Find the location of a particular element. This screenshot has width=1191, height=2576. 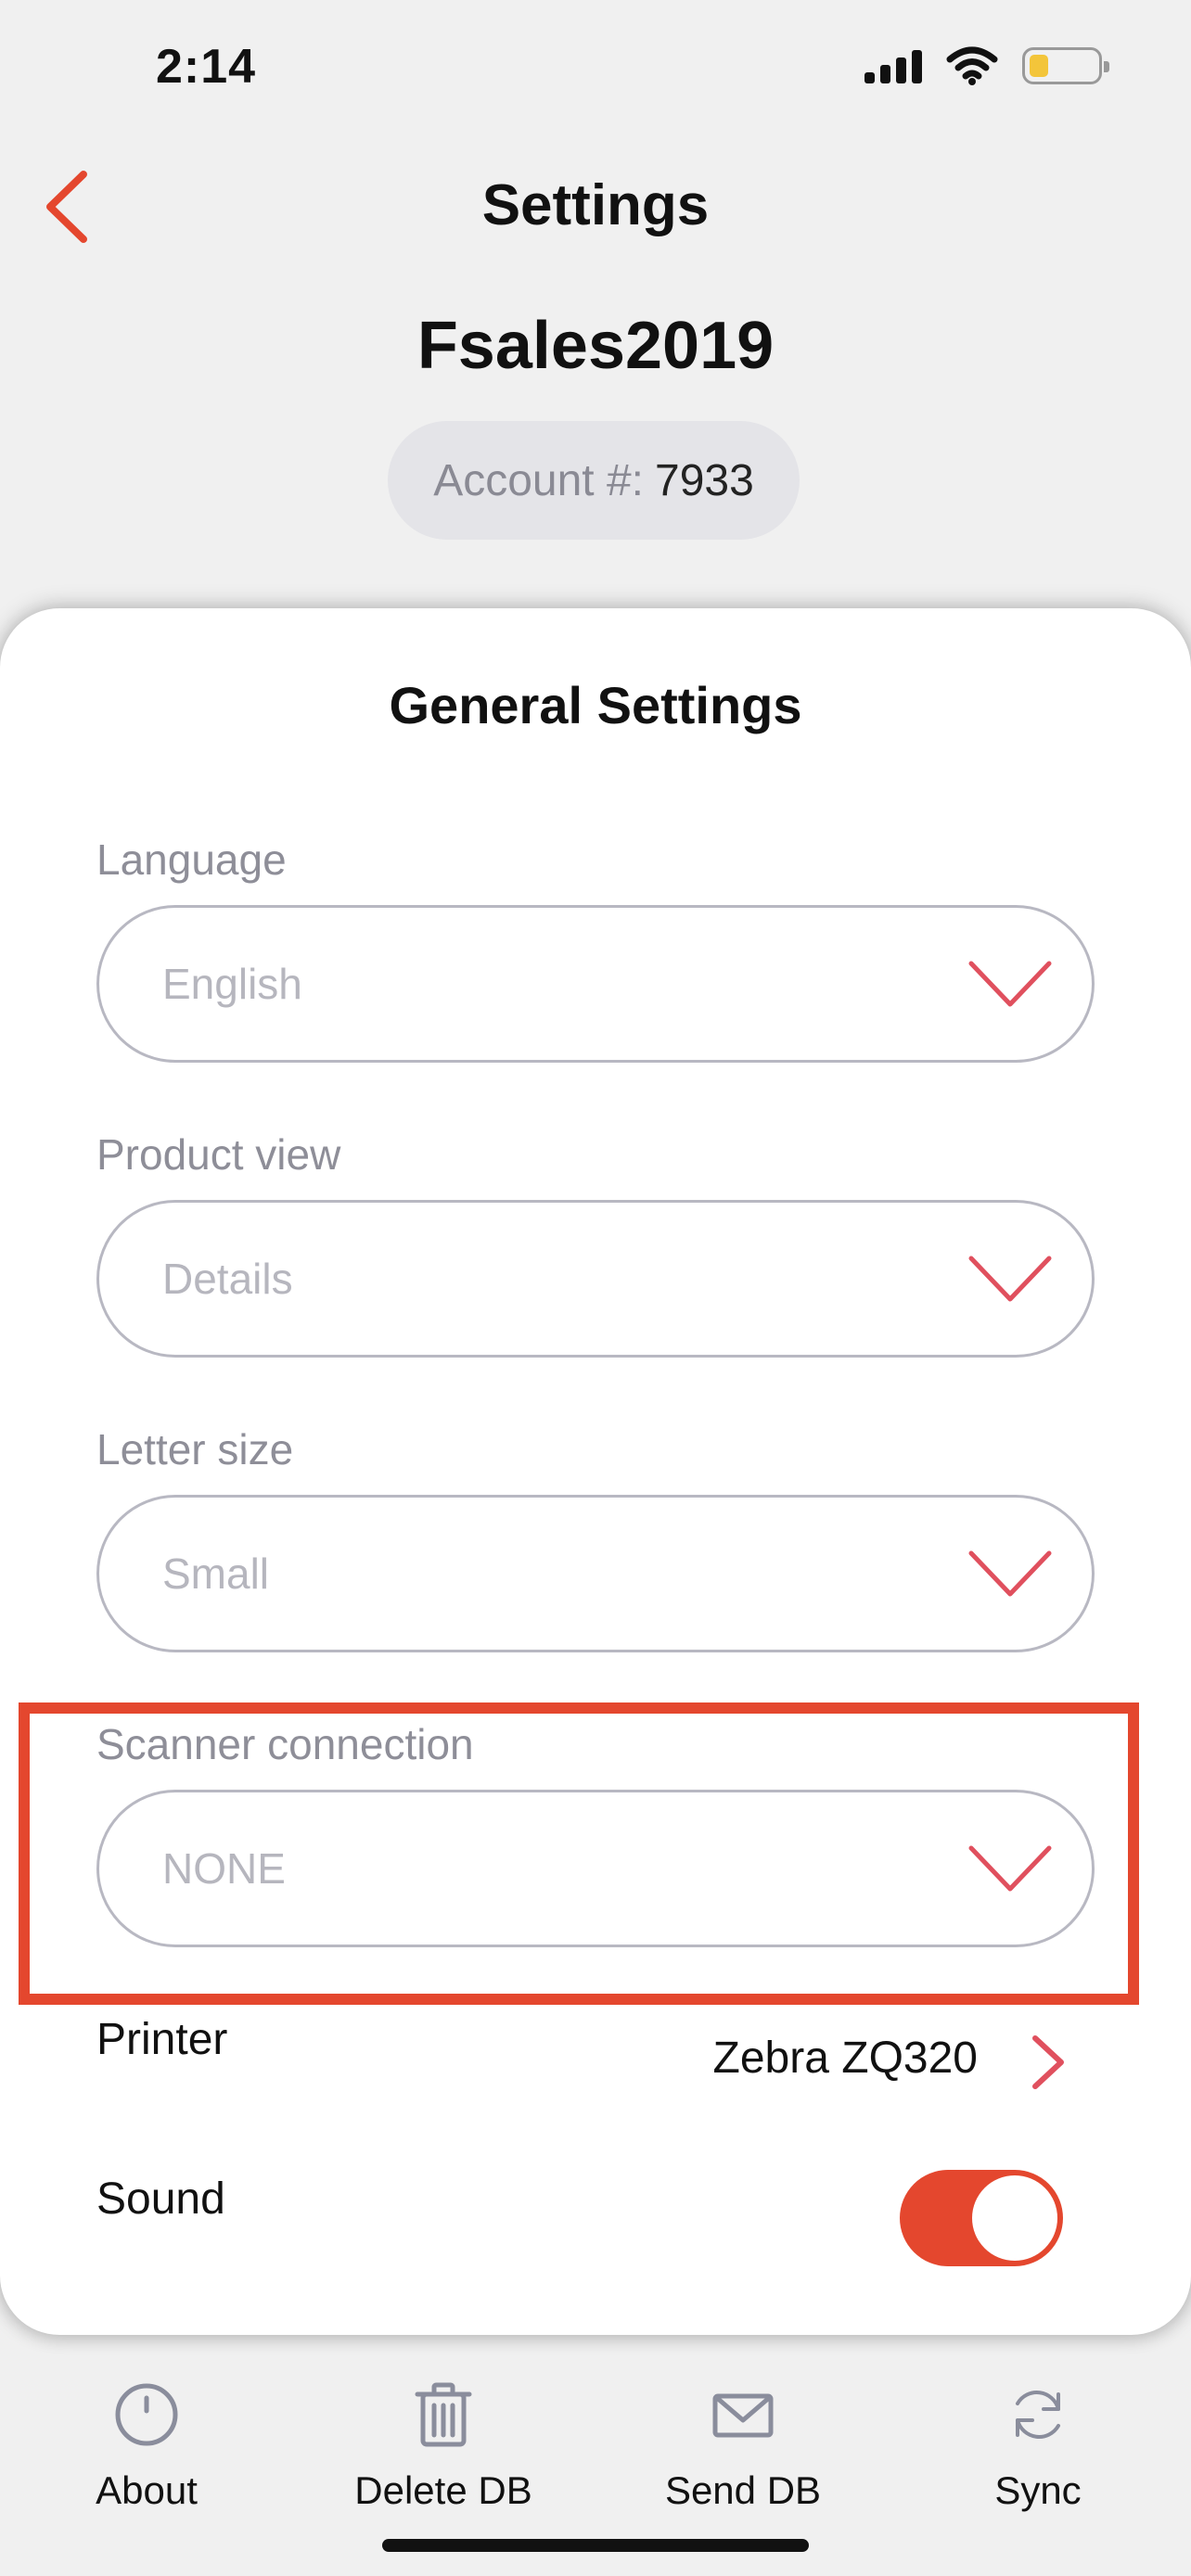

language-select: English is located at coordinates (595, 984).